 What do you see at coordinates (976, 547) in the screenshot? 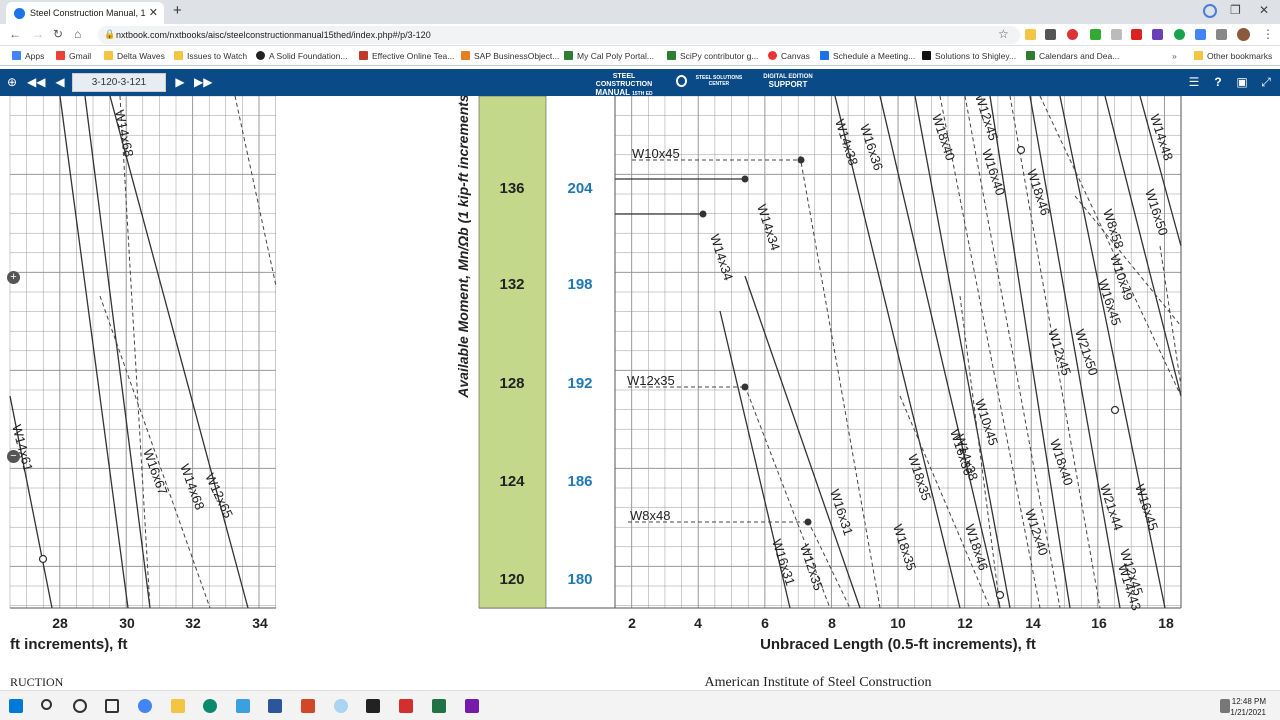
I see `beam-label: W18x46` at bounding box center [976, 547].